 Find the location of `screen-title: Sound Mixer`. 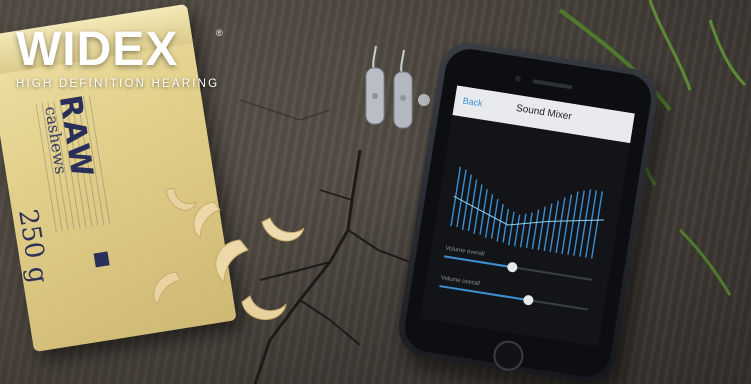

screen-title: Sound Mixer is located at coordinates (544, 112).